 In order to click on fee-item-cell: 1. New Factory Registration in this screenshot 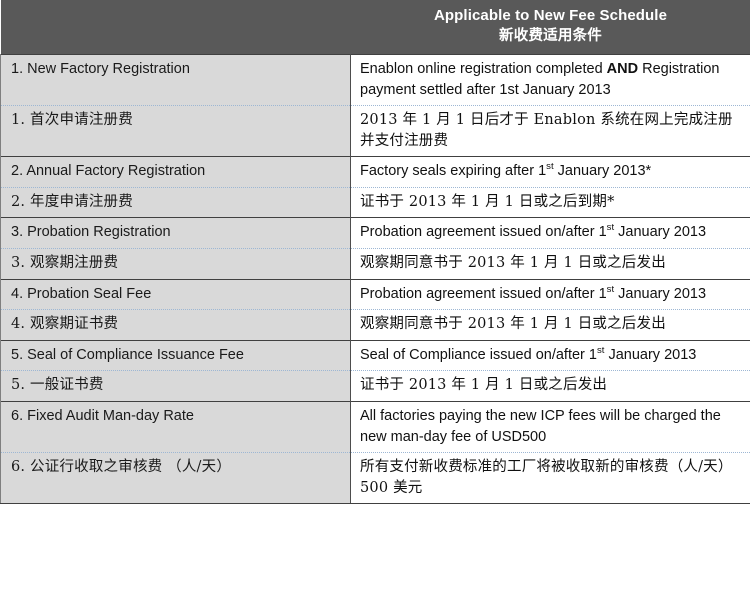, I will do `click(175, 79)`.